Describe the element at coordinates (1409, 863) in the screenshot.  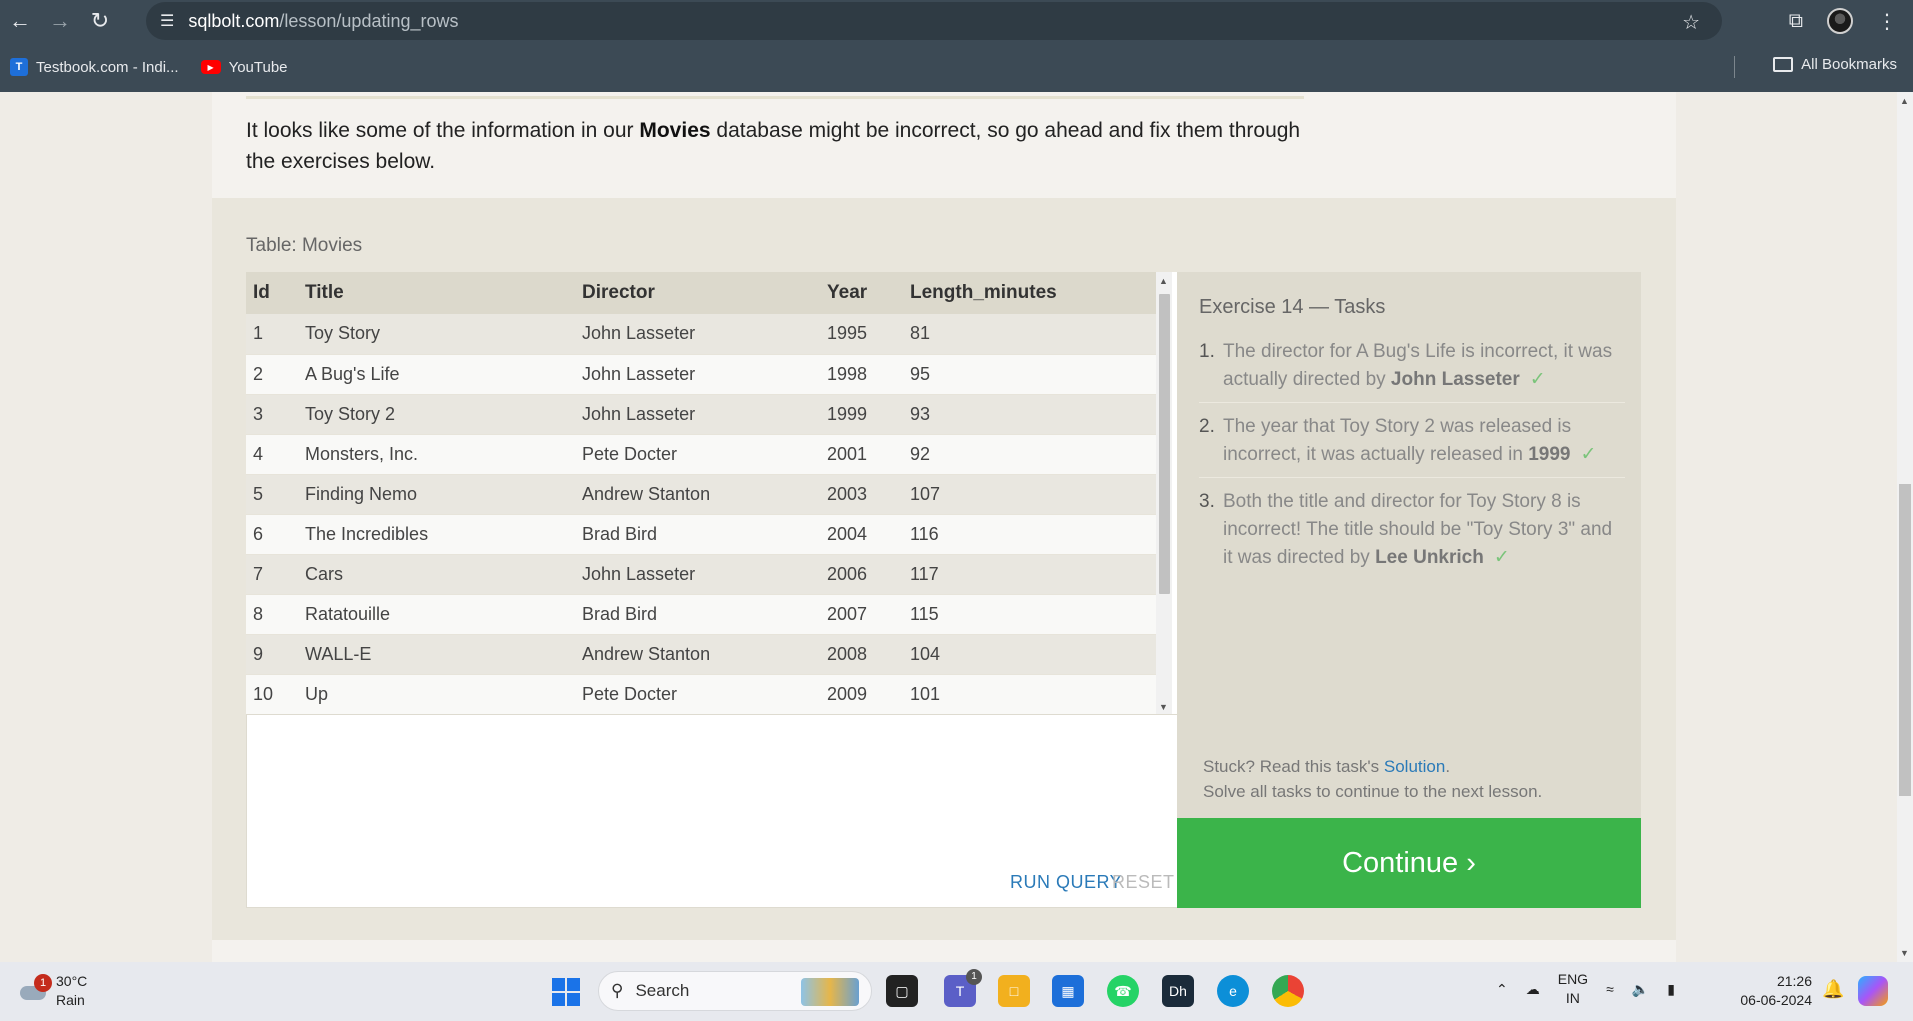
I see `continue-button: Continue ›` at that location.